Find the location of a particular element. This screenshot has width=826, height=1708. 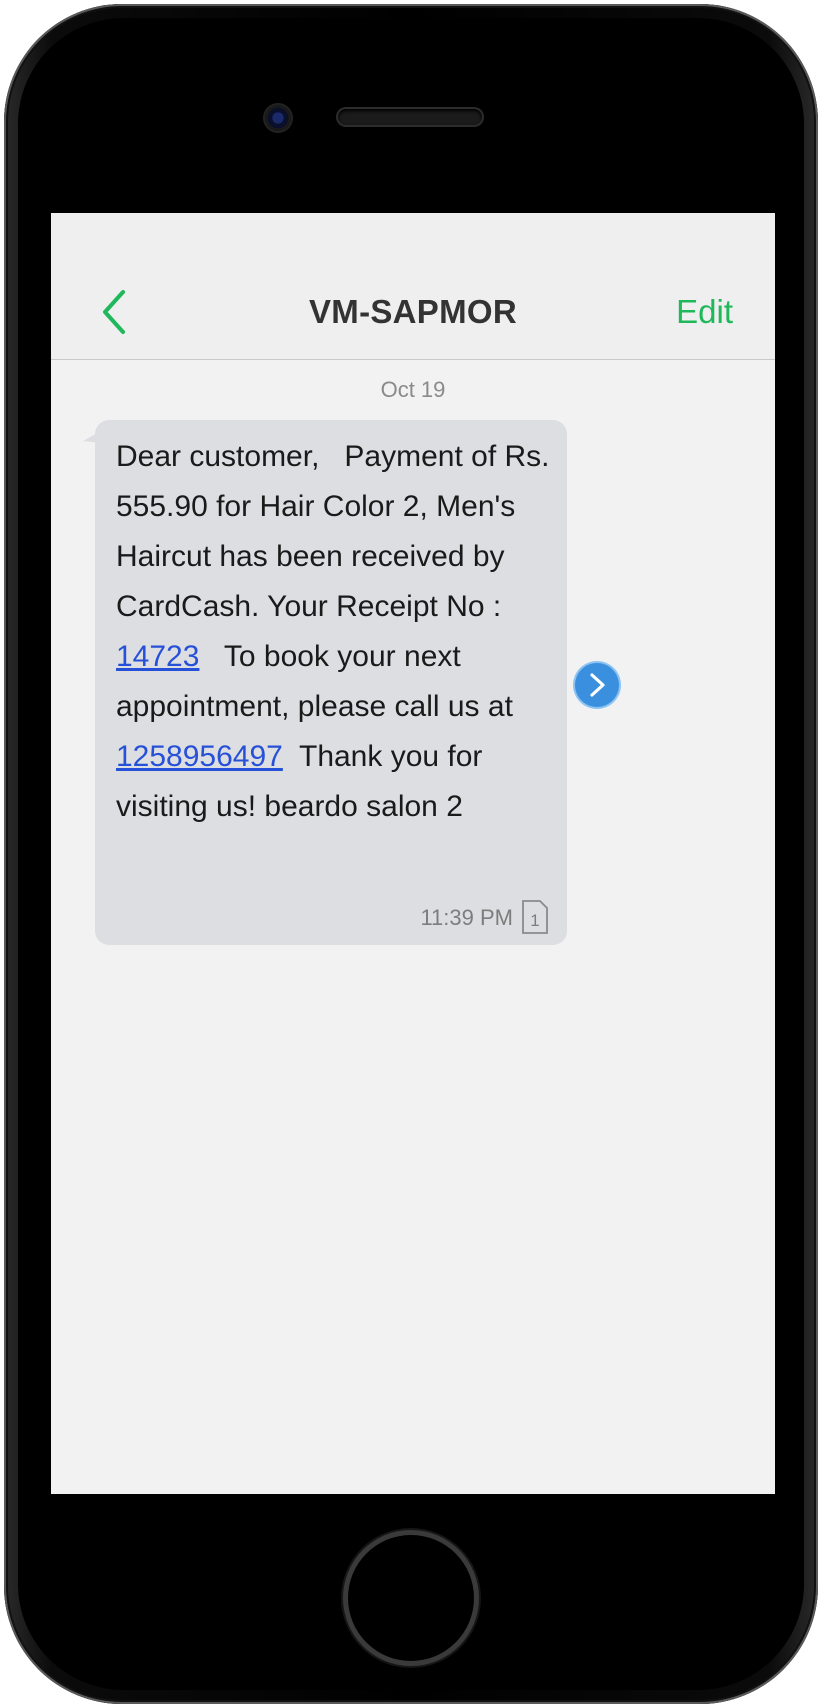

message-time: 11:39 PM is located at coordinates (466, 917).